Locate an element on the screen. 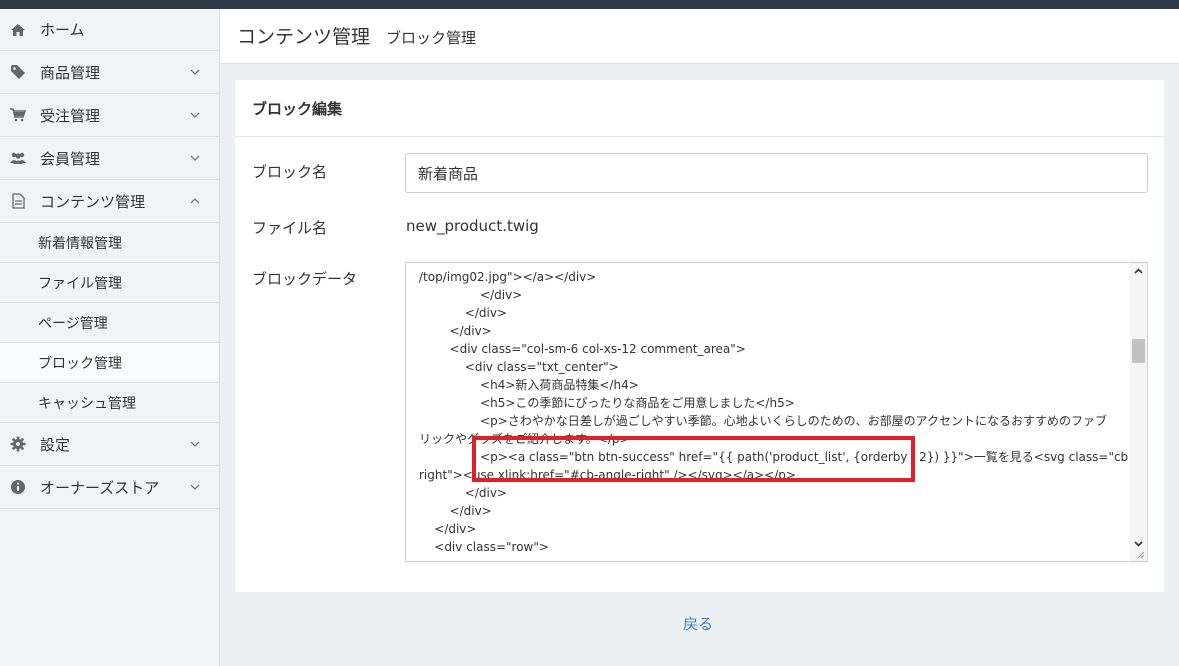 This screenshot has height=666, width=1179. code-line: <div class="row"> is located at coordinates (484, 547).